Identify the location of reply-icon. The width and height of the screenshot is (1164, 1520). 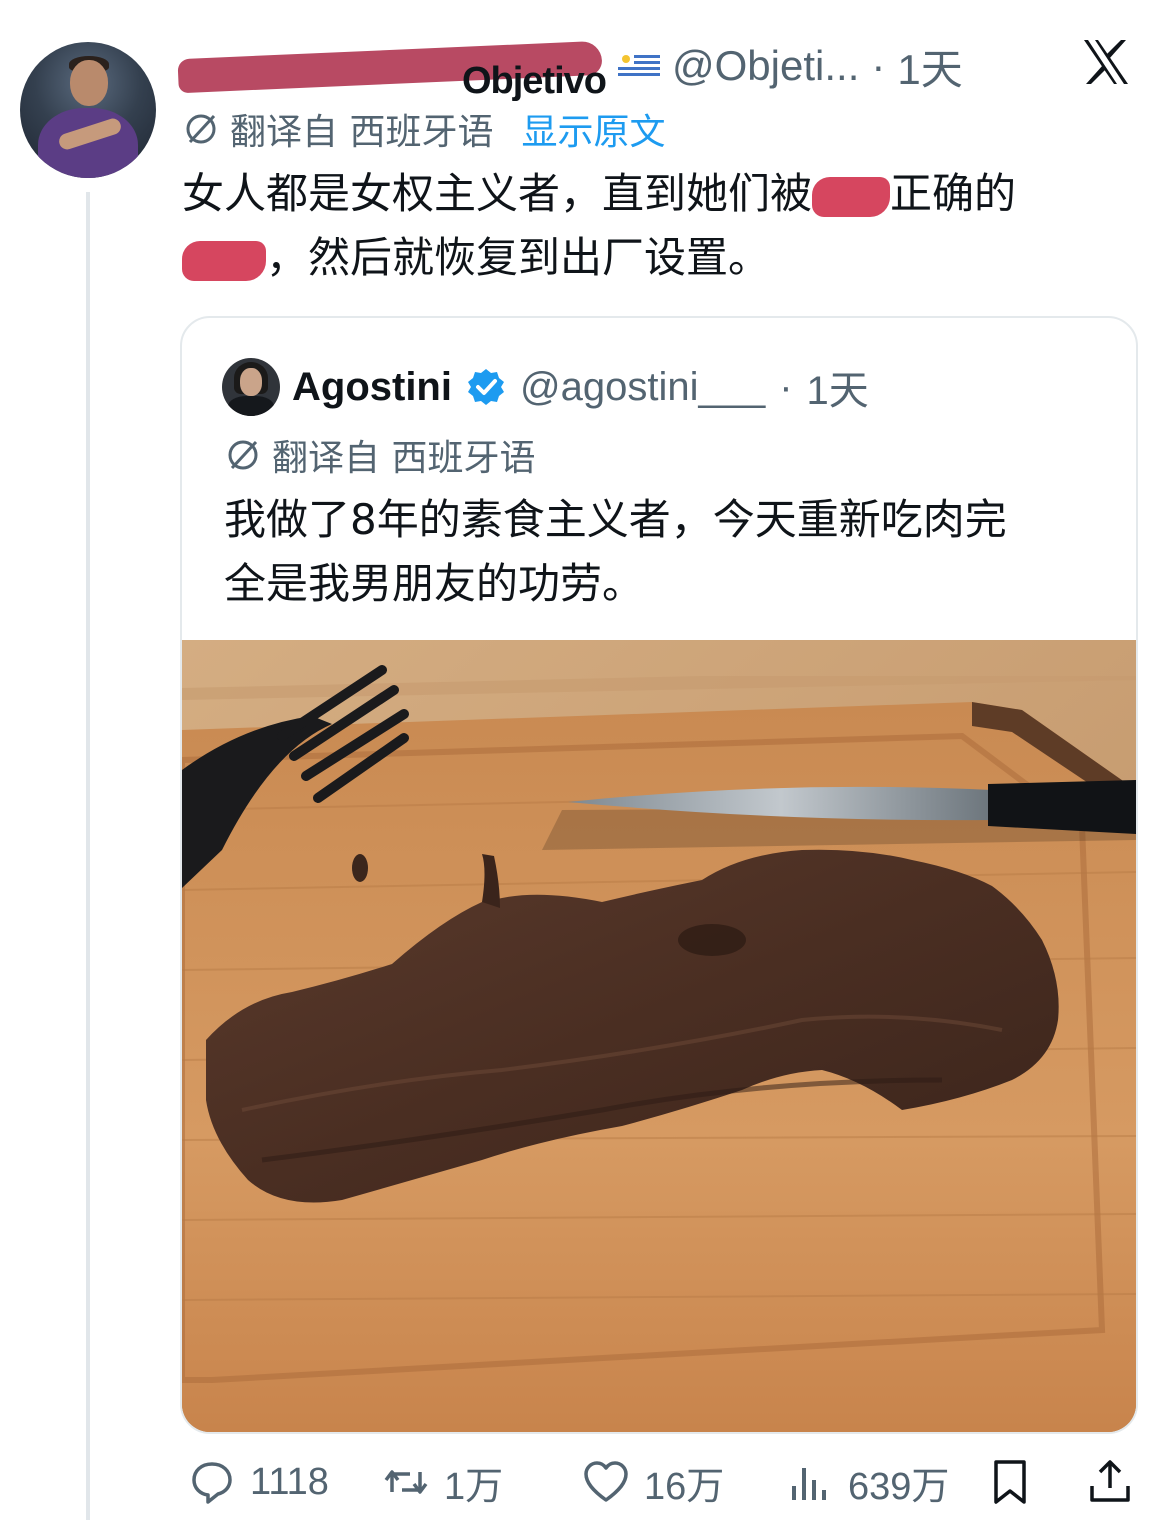
(212, 1483).